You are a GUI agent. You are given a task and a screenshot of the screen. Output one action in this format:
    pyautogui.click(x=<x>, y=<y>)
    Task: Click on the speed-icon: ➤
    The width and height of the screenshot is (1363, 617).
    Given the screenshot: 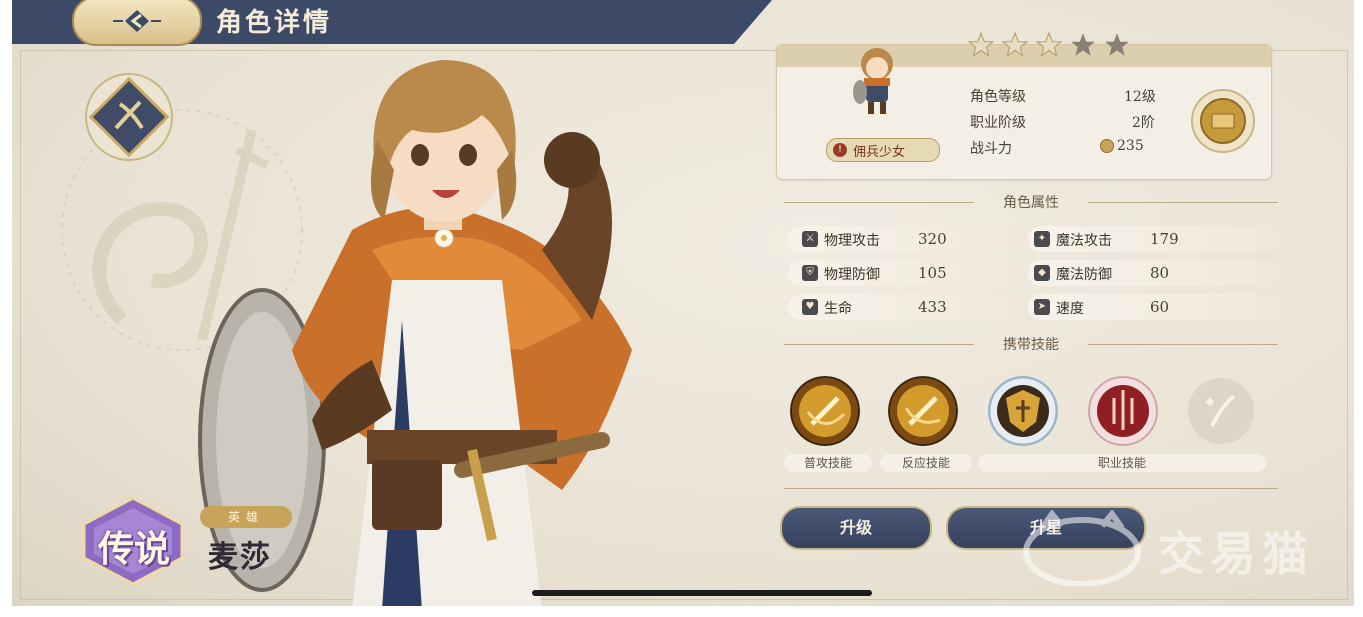 What is the action you would take?
    pyautogui.click(x=1042, y=307)
    